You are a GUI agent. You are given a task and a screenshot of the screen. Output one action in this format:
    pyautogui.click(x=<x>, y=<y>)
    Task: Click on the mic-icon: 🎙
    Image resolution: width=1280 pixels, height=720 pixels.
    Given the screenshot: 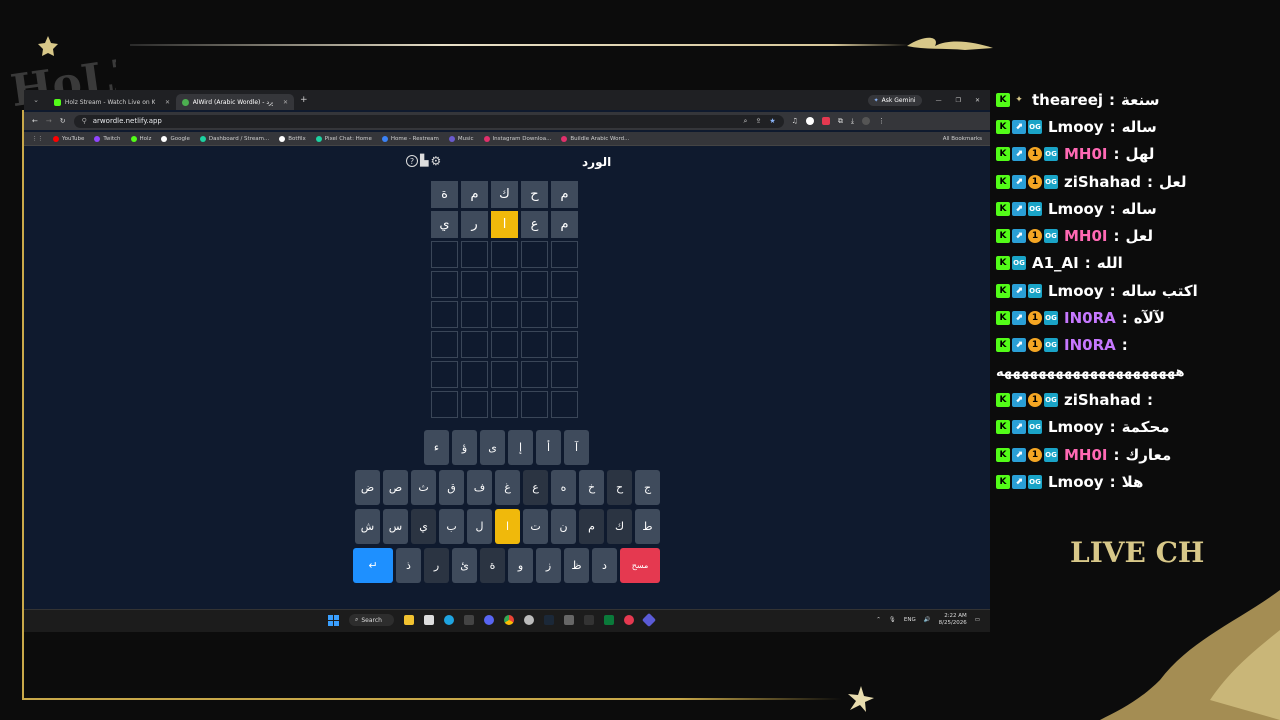 What is the action you would take?
    pyautogui.click(x=892, y=620)
    